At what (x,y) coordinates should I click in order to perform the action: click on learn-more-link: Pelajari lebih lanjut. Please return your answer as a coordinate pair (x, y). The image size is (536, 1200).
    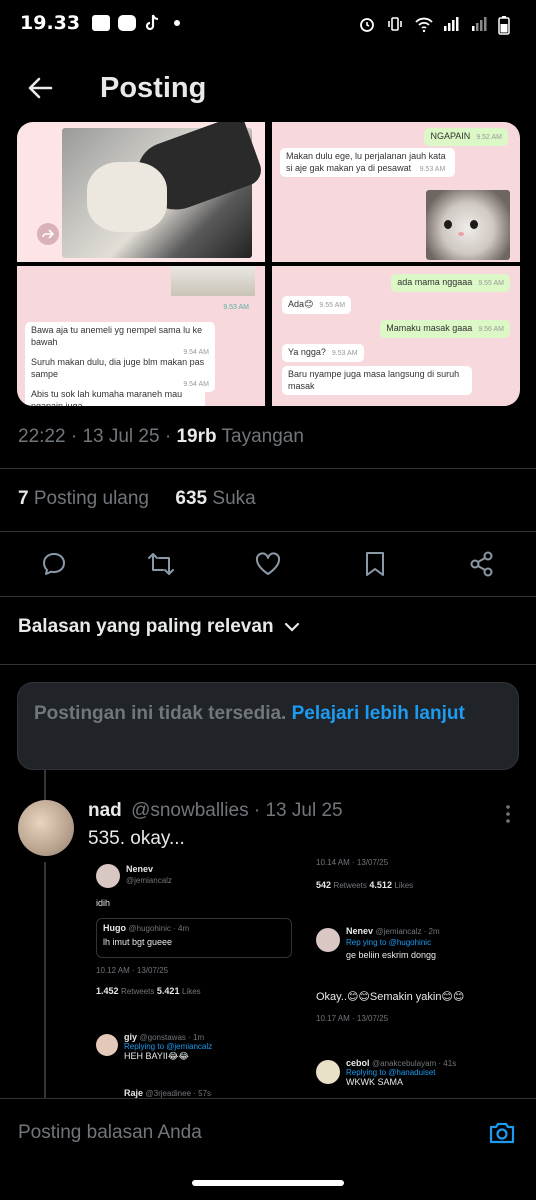
    Looking at the image, I should click on (378, 713).